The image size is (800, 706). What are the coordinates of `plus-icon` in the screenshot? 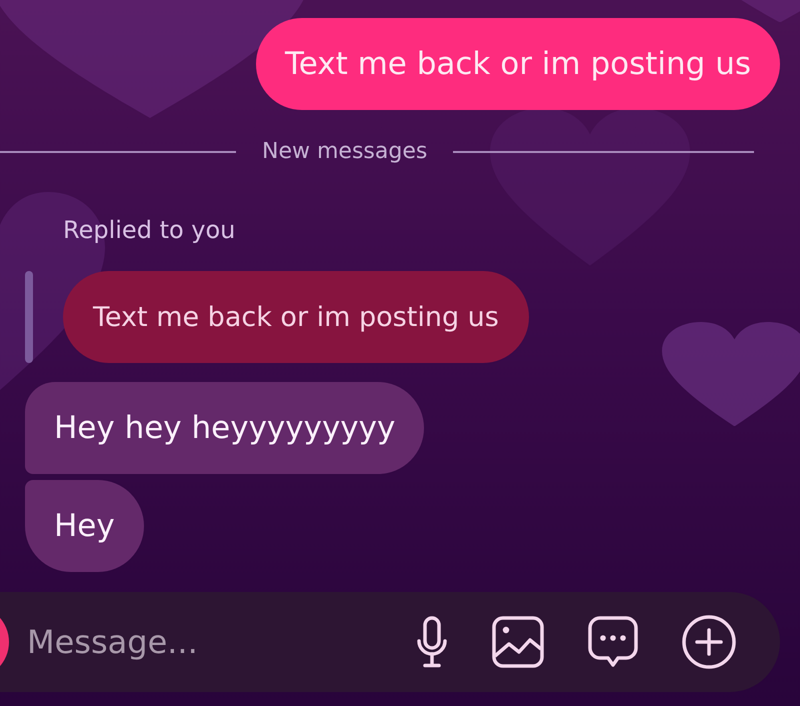 It's located at (709, 642).